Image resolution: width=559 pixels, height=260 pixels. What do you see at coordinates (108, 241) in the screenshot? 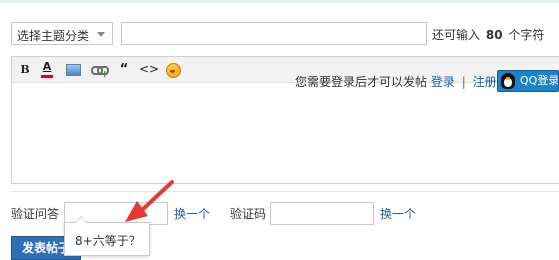
I see `popup-question-text: 8+六等于？` at bounding box center [108, 241].